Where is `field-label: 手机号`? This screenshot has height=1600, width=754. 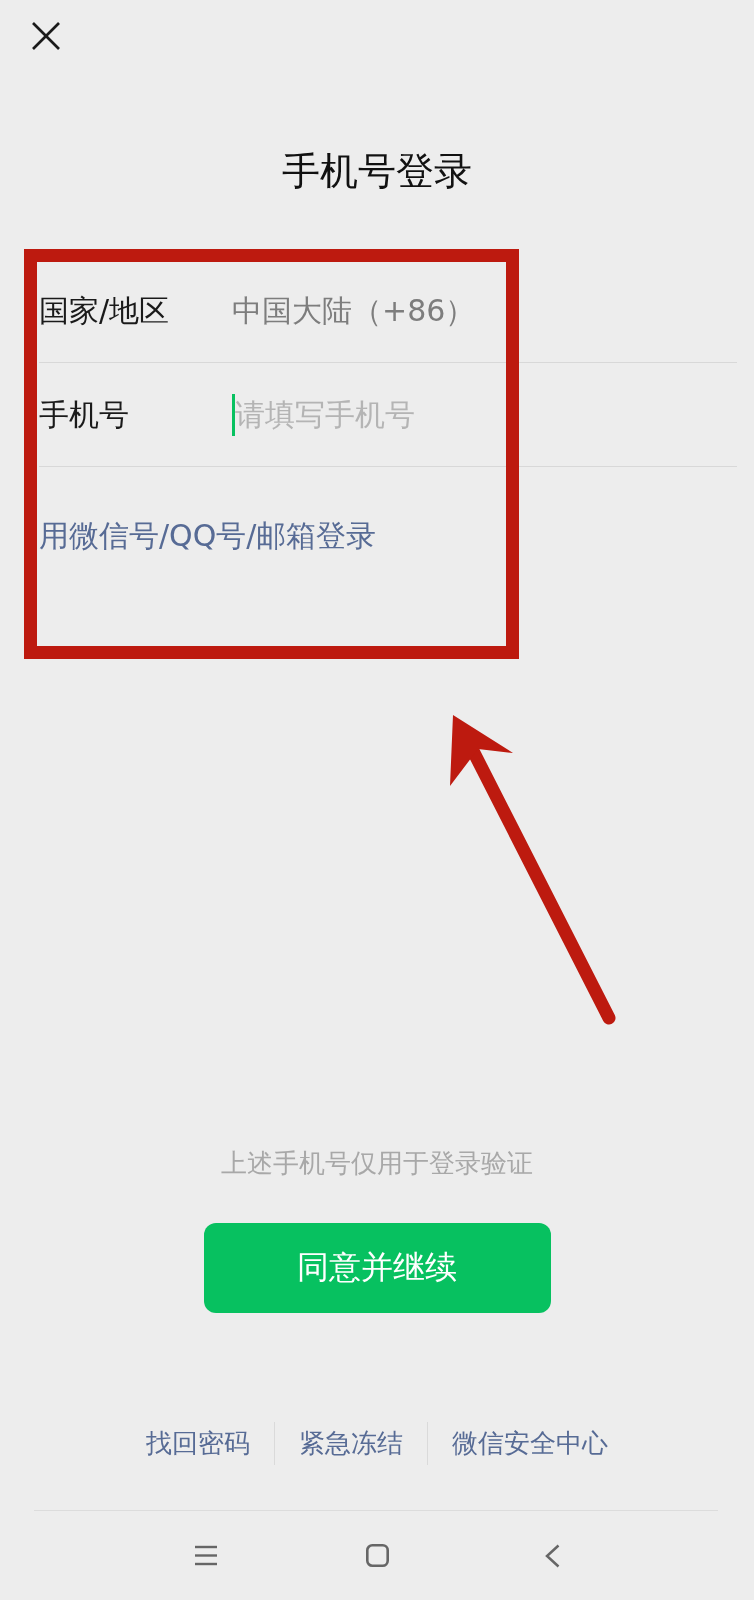 field-label: 手机号 is located at coordinates (84, 414).